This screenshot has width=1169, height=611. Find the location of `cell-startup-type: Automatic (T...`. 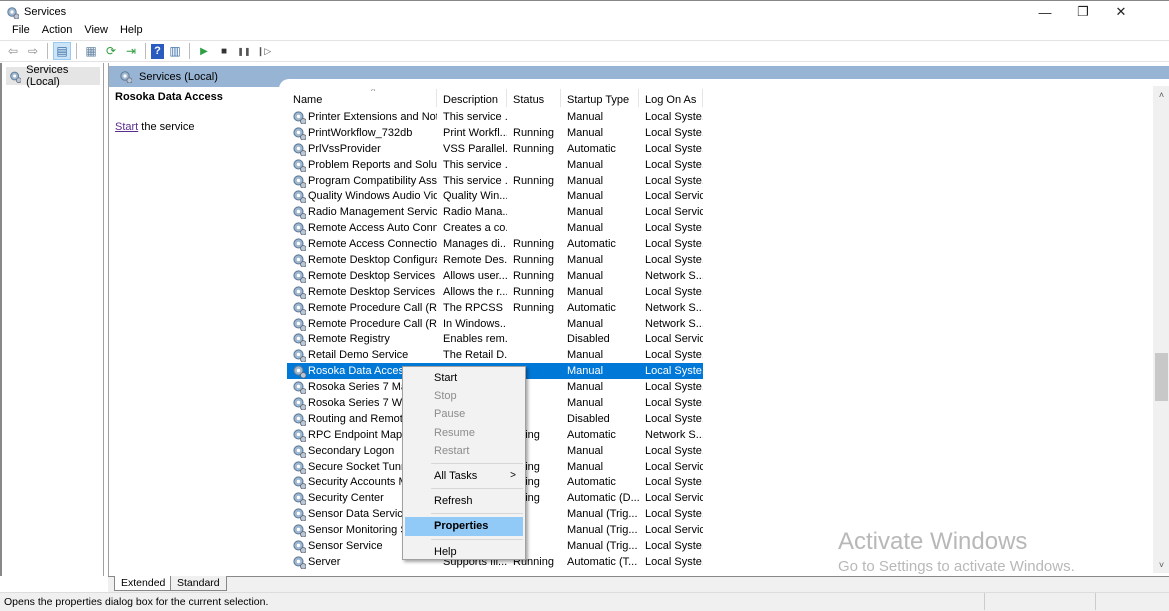

cell-startup-type: Automatic (T... is located at coordinates (602, 561).